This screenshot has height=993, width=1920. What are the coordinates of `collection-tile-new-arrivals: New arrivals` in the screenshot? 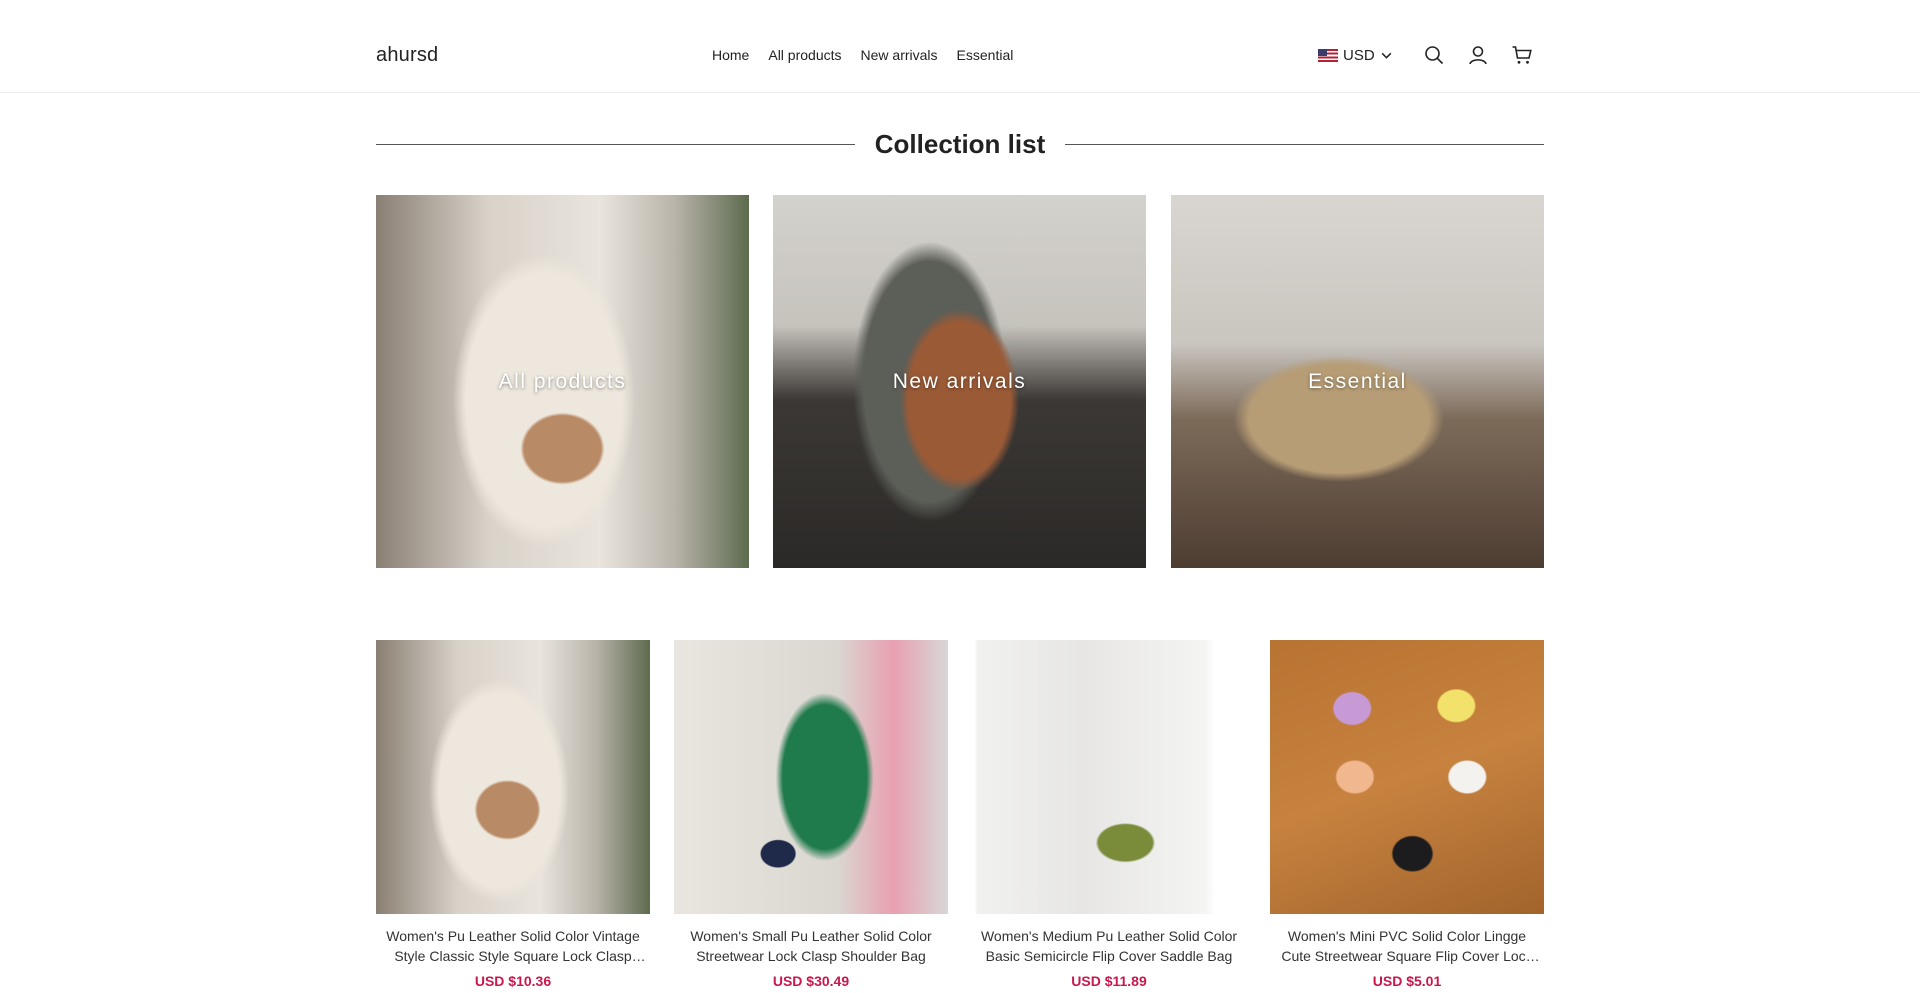 It's located at (959, 381).